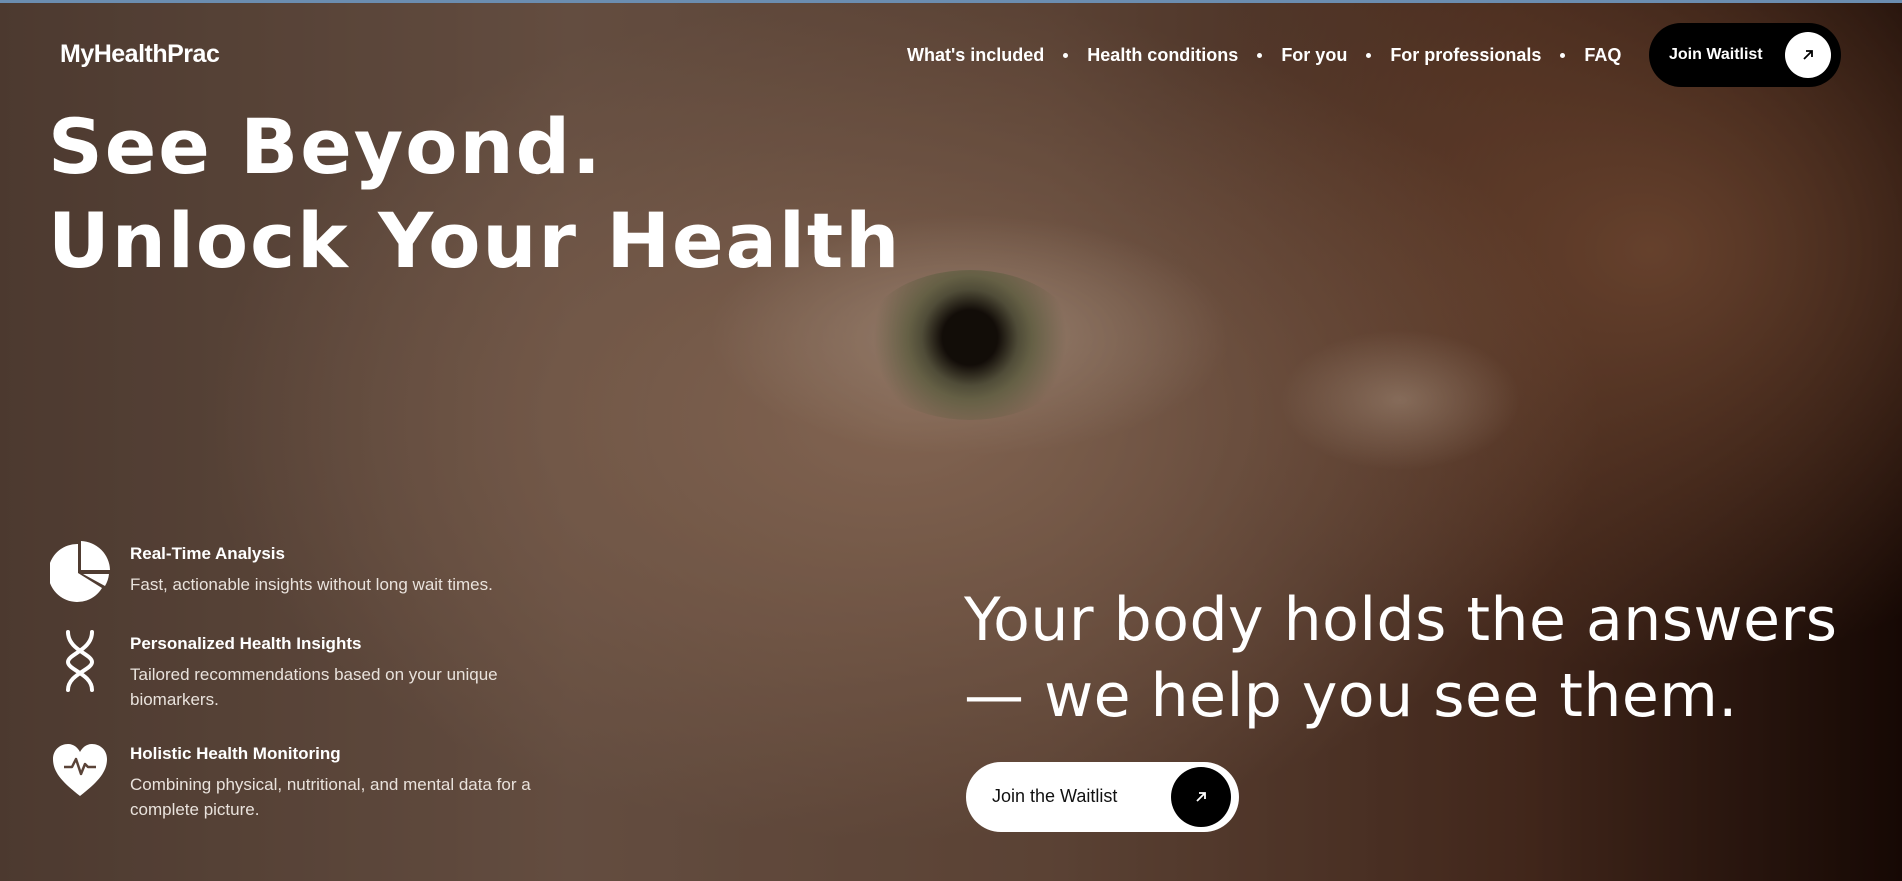 This screenshot has height=881, width=1902. I want to click on hero-headline: See Beyond. Unlock Your Health, so click(474, 194).